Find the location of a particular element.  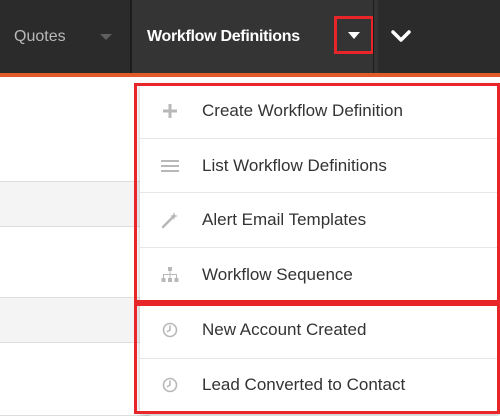

caret-down-icon is located at coordinates (354, 35).